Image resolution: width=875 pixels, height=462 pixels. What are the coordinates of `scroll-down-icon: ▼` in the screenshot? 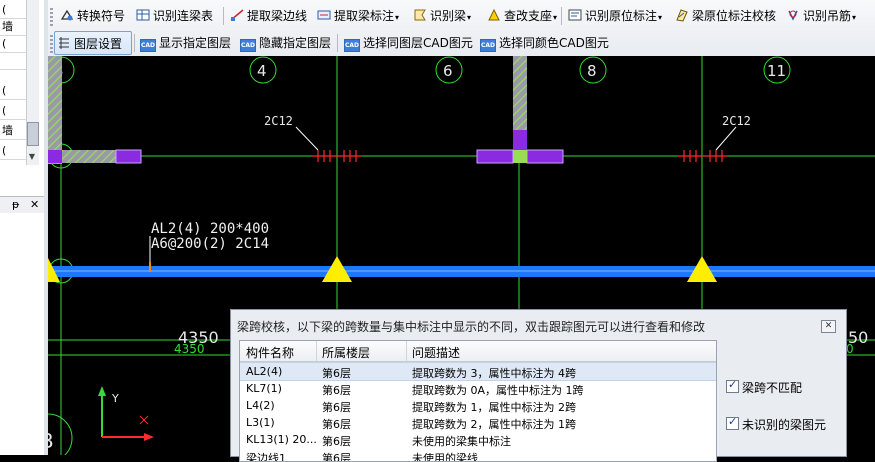 It's located at (32, 156).